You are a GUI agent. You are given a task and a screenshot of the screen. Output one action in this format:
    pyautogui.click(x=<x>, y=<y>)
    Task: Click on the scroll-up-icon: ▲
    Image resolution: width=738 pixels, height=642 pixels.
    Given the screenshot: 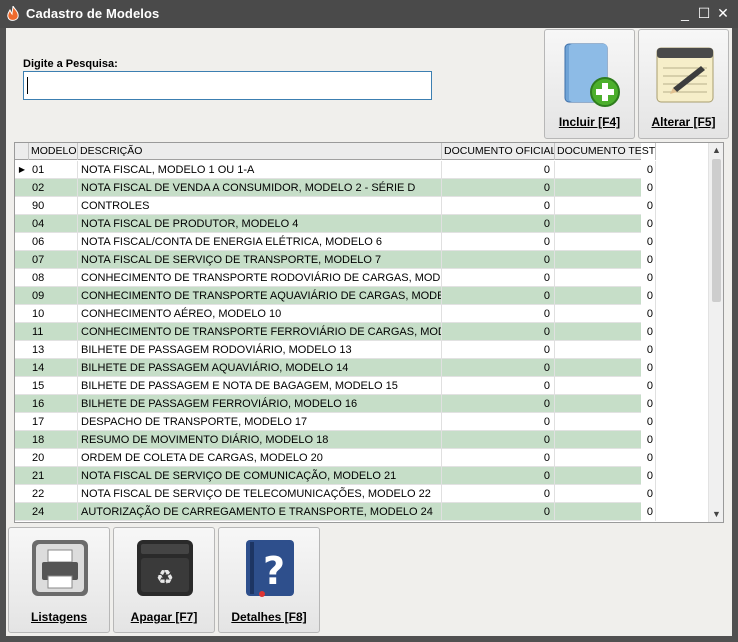 What is the action you would take?
    pyautogui.click(x=716, y=150)
    